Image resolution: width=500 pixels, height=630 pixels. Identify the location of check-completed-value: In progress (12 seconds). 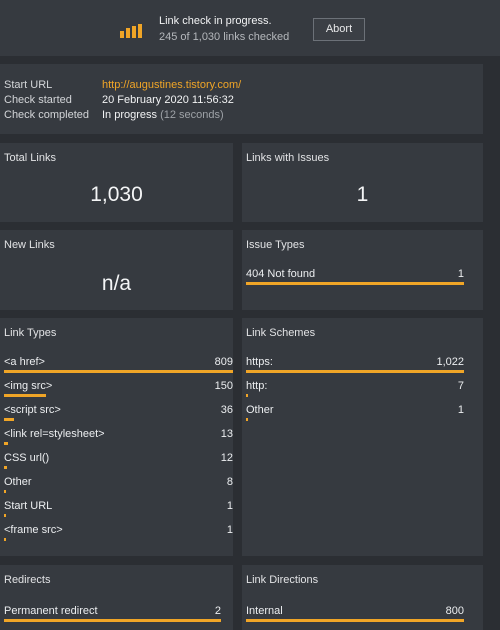
(163, 115).